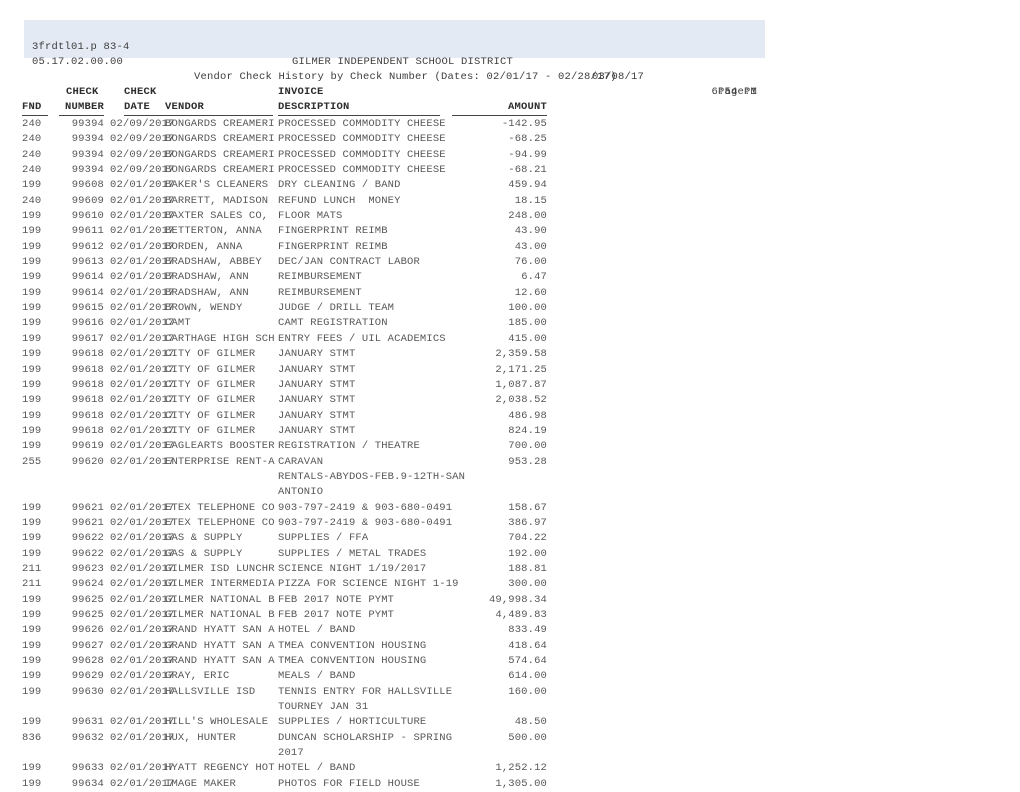 The width and height of the screenshot is (1020, 792). Describe the element at coordinates (527, 691) in the screenshot. I see `cell-amount: 160.00` at that location.